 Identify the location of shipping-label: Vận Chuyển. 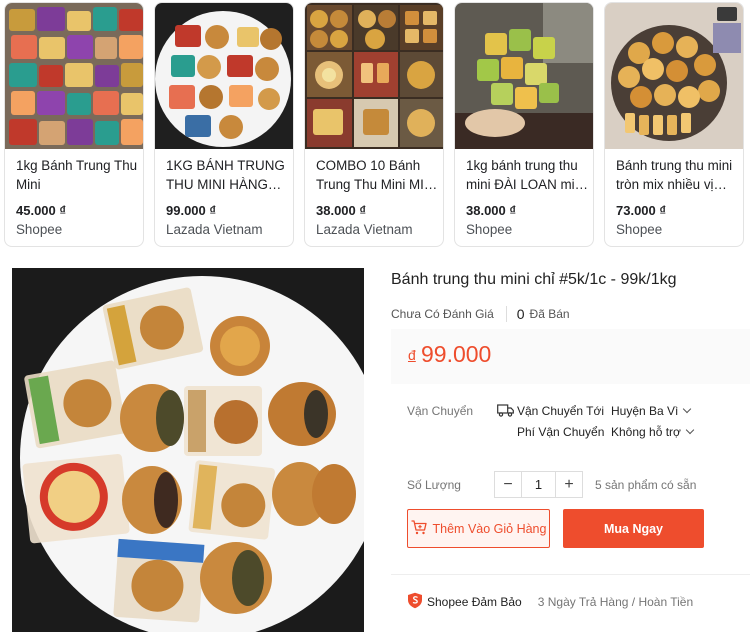
(440, 411).